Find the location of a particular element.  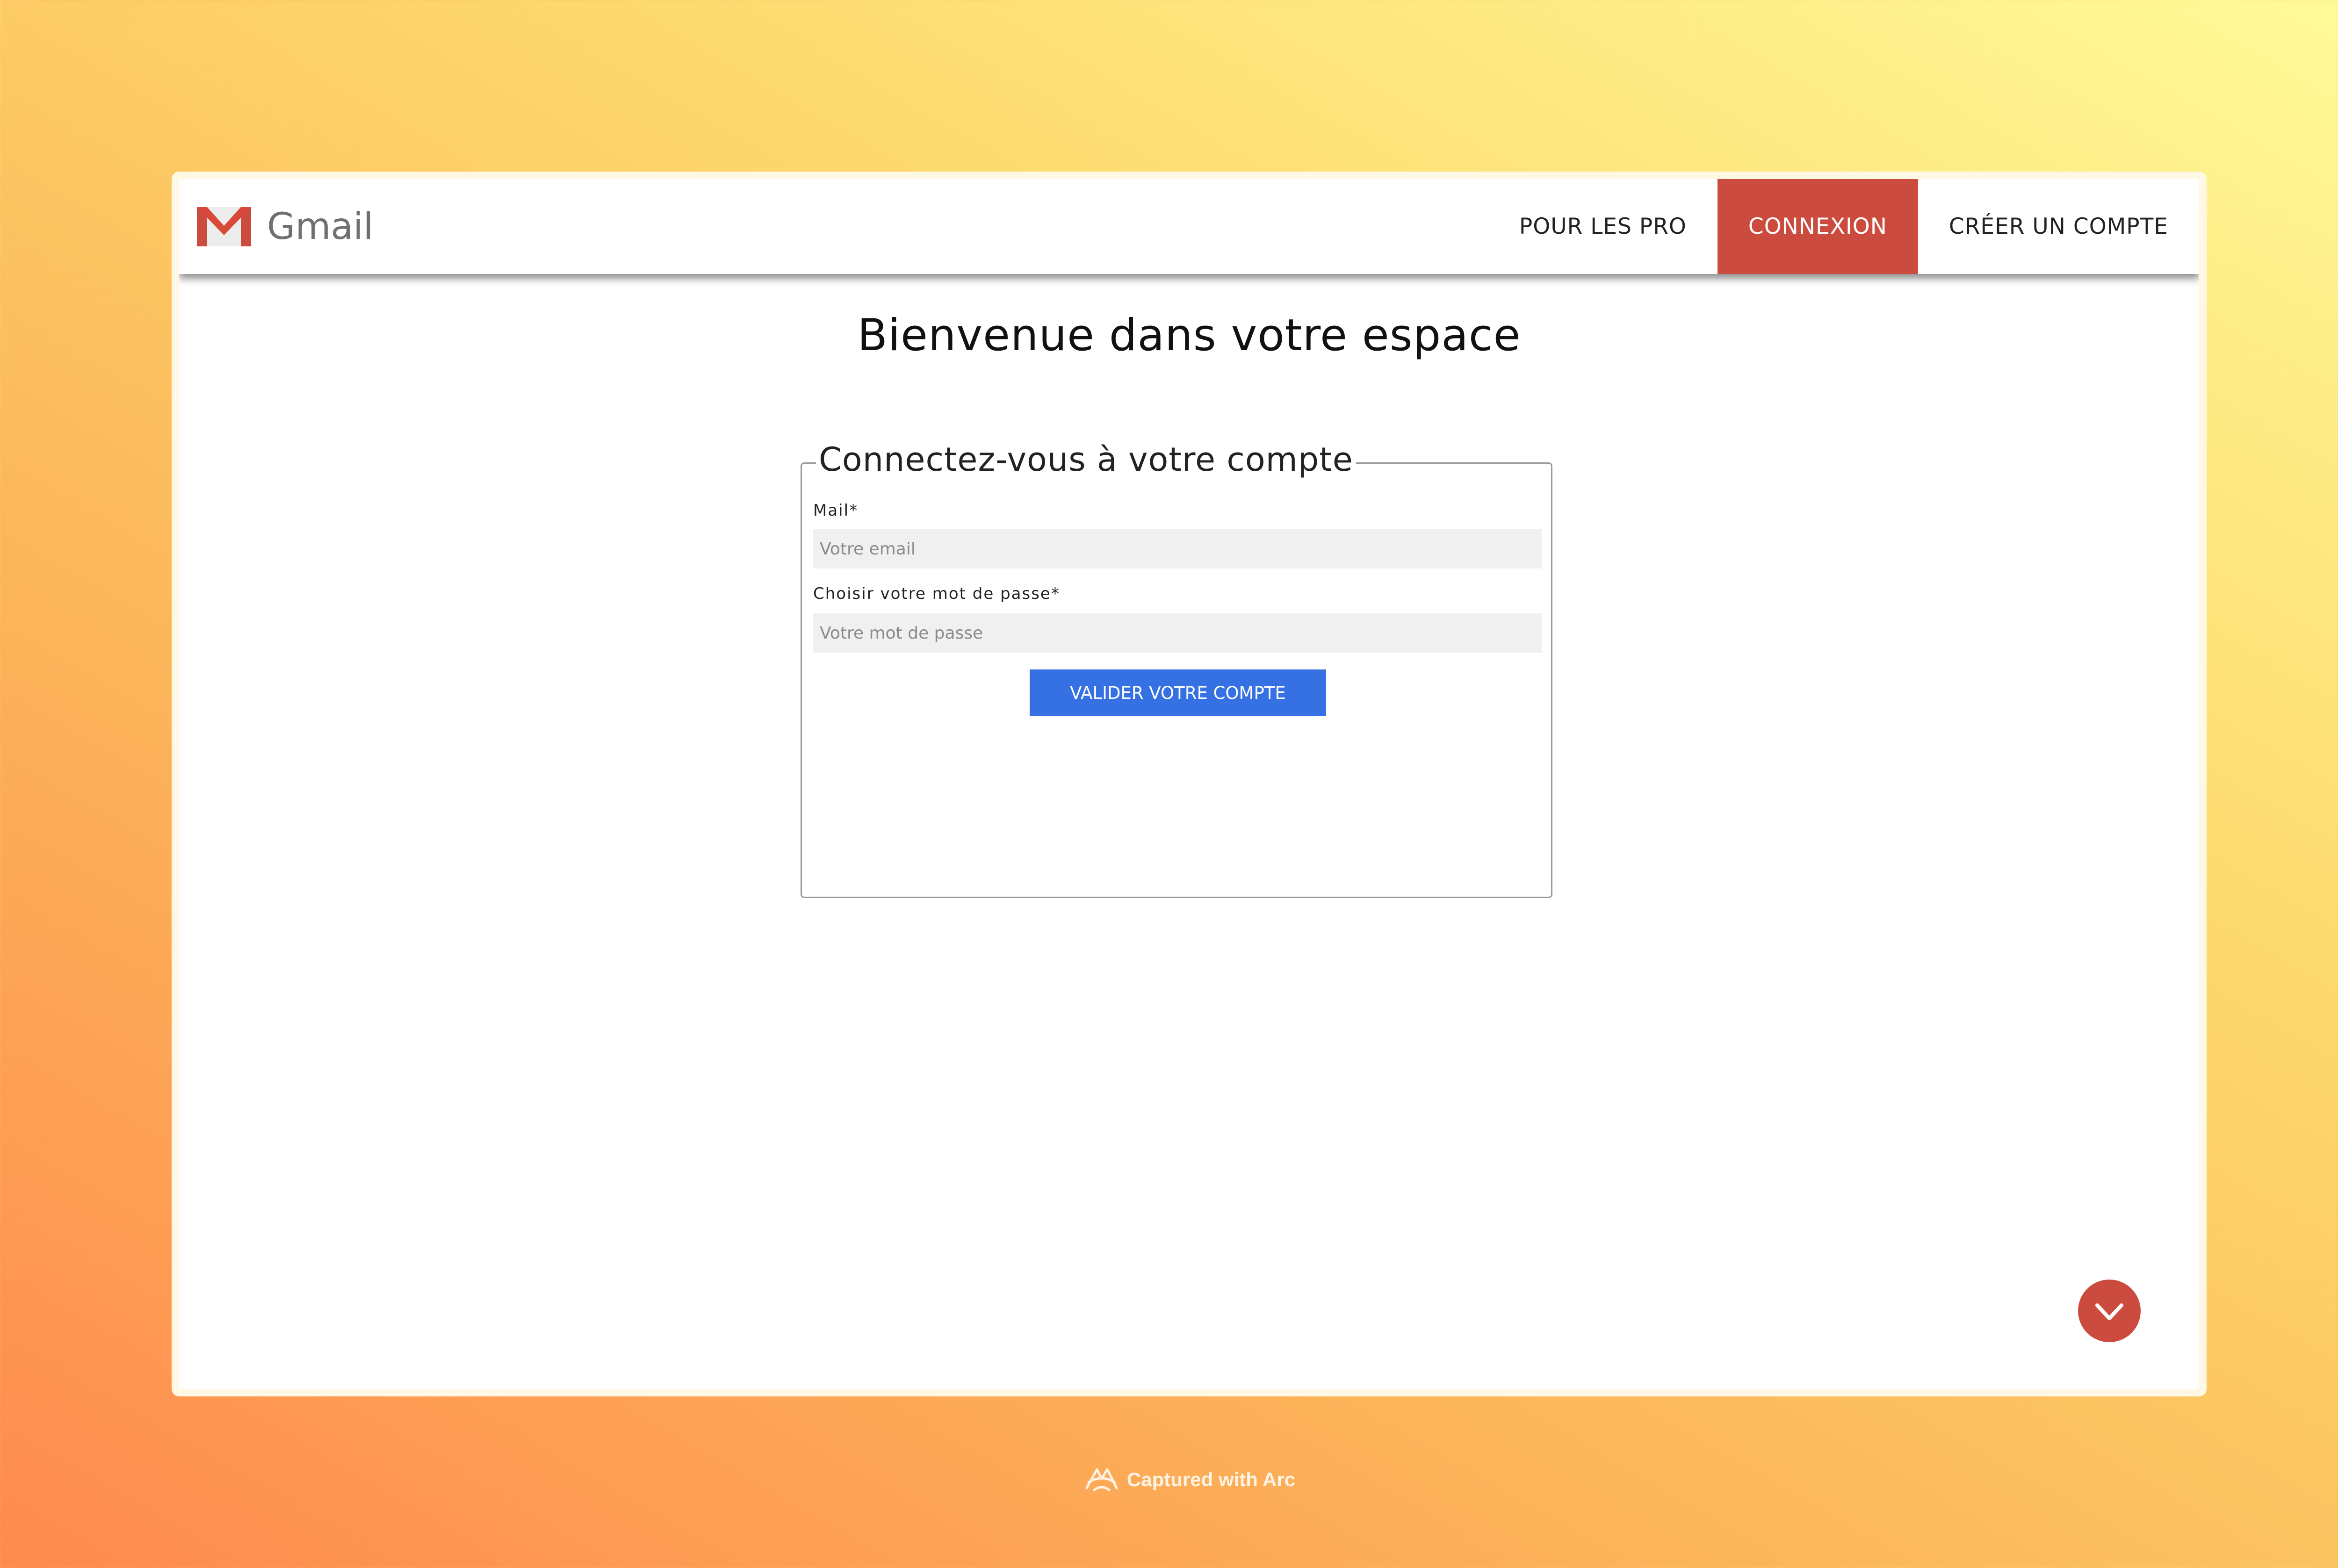

nav-links: POUR LES PRO CONNEXION CRÉER UN COMPTE is located at coordinates (1844, 227).